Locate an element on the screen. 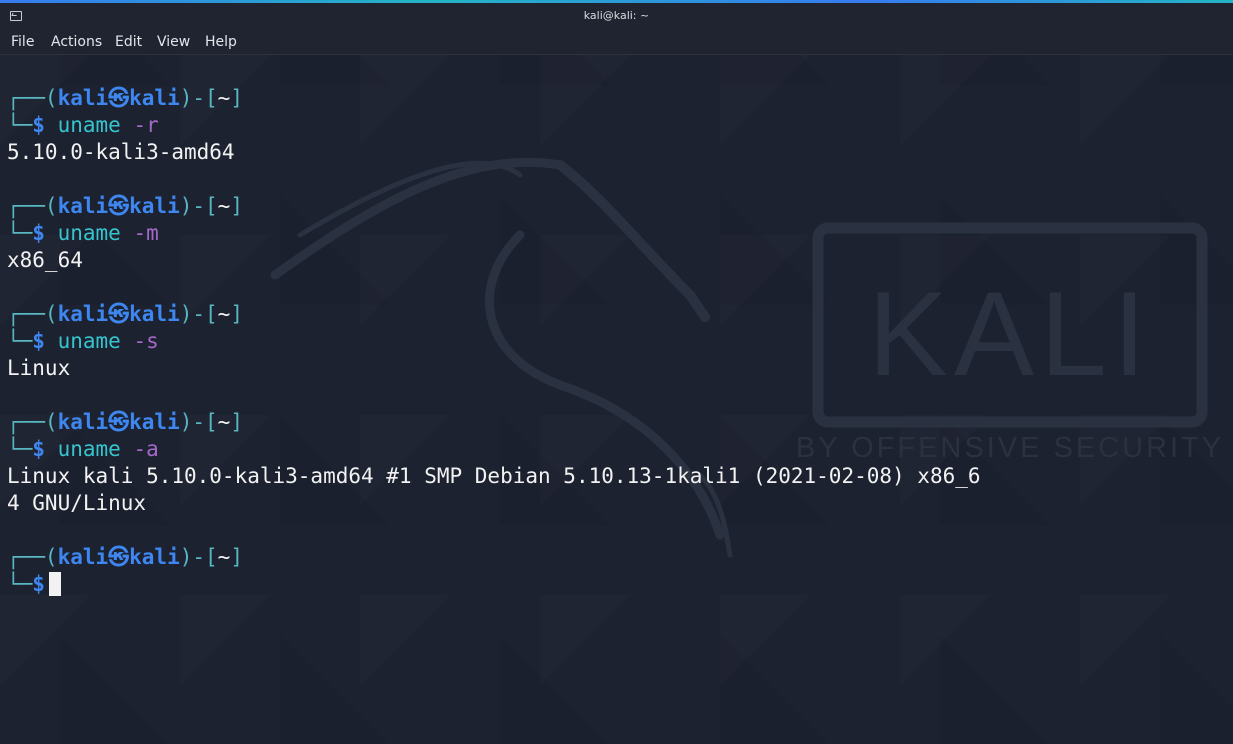 The width and height of the screenshot is (1233, 744). menu-actions: Actions is located at coordinates (76, 42).